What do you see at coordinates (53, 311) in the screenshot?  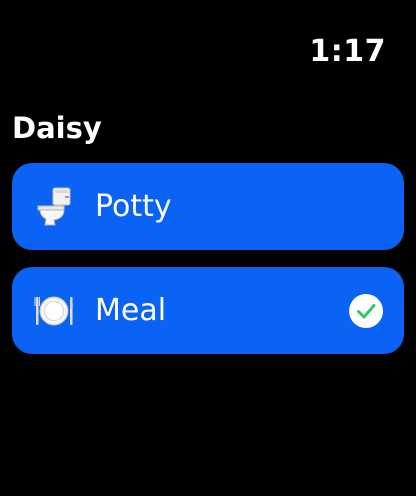 I see `plate-icon` at bounding box center [53, 311].